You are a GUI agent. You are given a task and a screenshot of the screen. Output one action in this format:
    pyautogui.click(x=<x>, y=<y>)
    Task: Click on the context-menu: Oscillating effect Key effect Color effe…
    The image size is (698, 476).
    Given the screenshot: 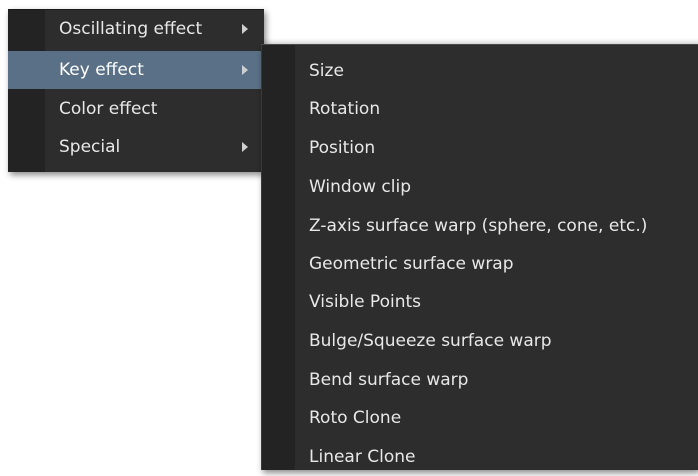 What is the action you would take?
    pyautogui.click(x=136, y=90)
    